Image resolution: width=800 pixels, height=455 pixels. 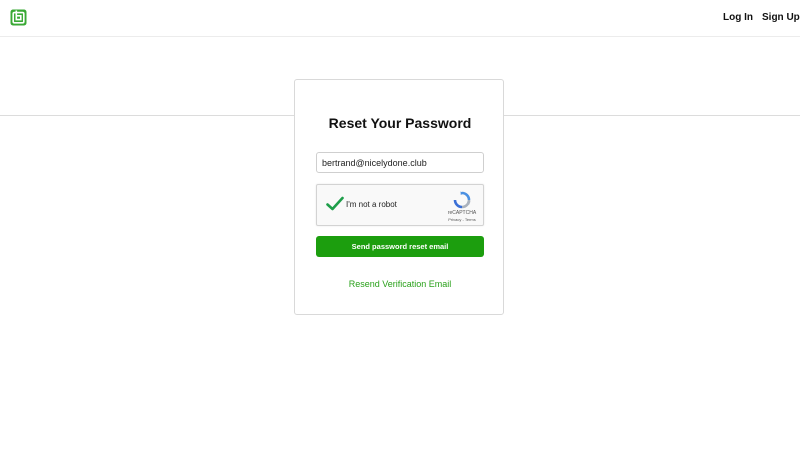 What do you see at coordinates (18, 17) in the screenshot?
I see `brand-logo-icon` at bounding box center [18, 17].